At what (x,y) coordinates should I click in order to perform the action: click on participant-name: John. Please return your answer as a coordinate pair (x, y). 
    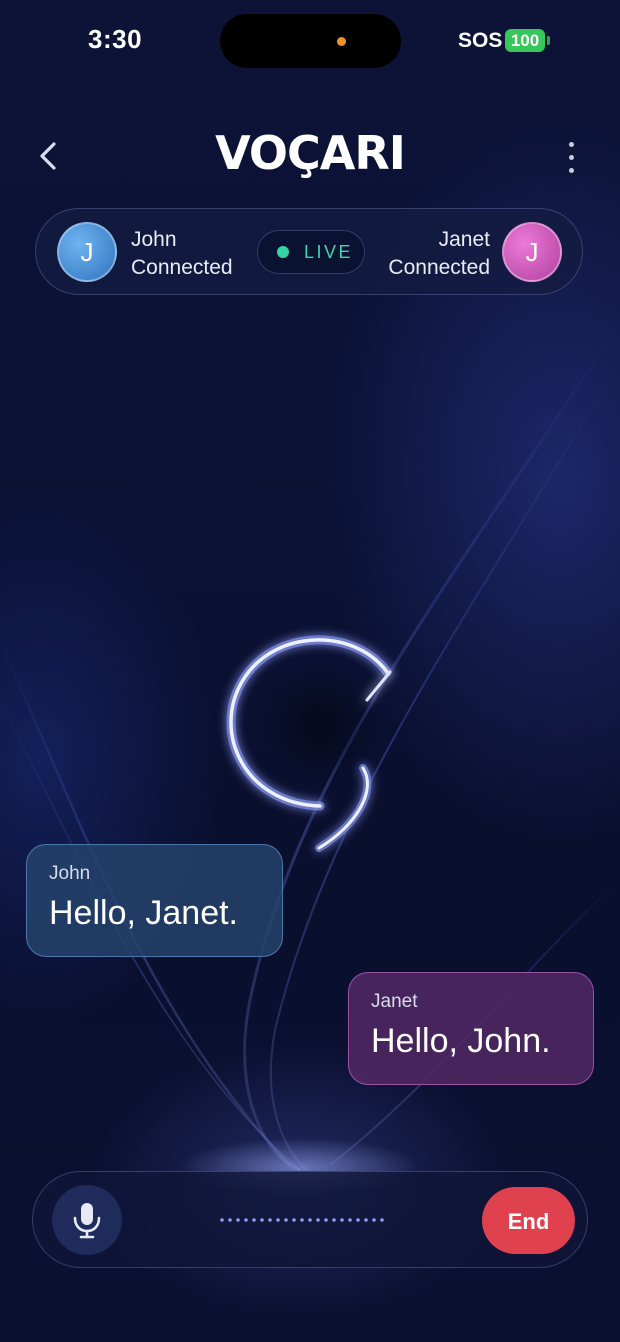
    Looking at the image, I should click on (154, 239).